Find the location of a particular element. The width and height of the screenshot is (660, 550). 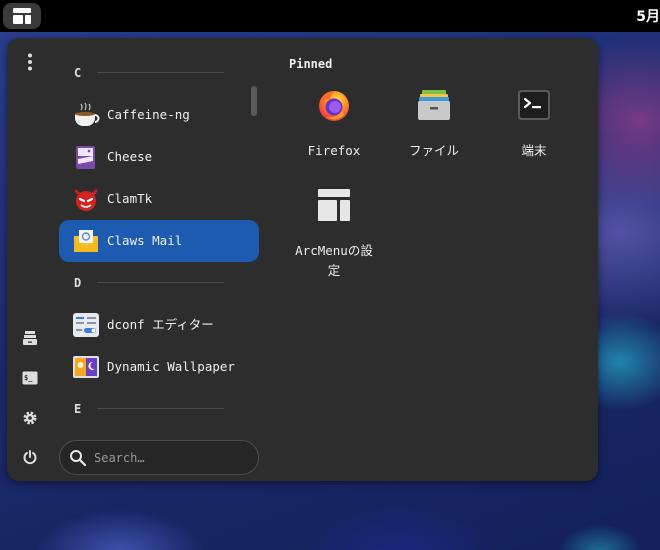

menu-dots-button is located at coordinates (30, 62).